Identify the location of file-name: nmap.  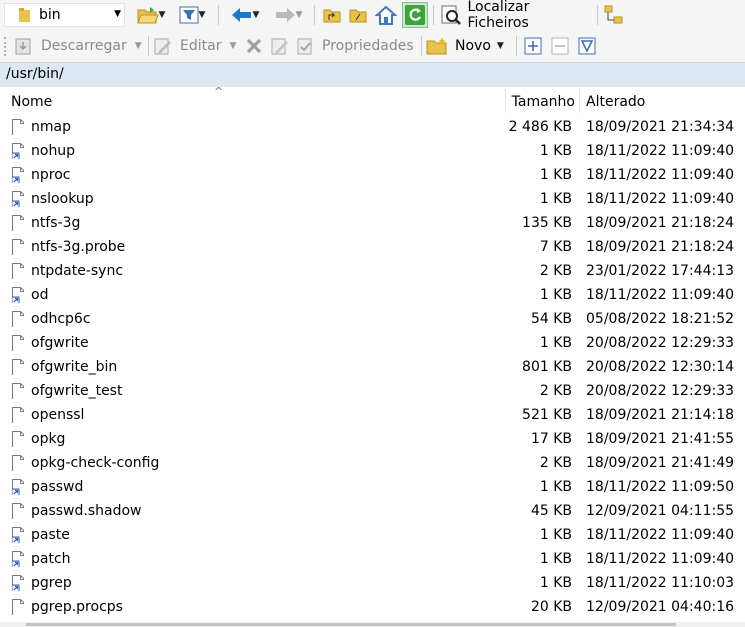
(51, 127).